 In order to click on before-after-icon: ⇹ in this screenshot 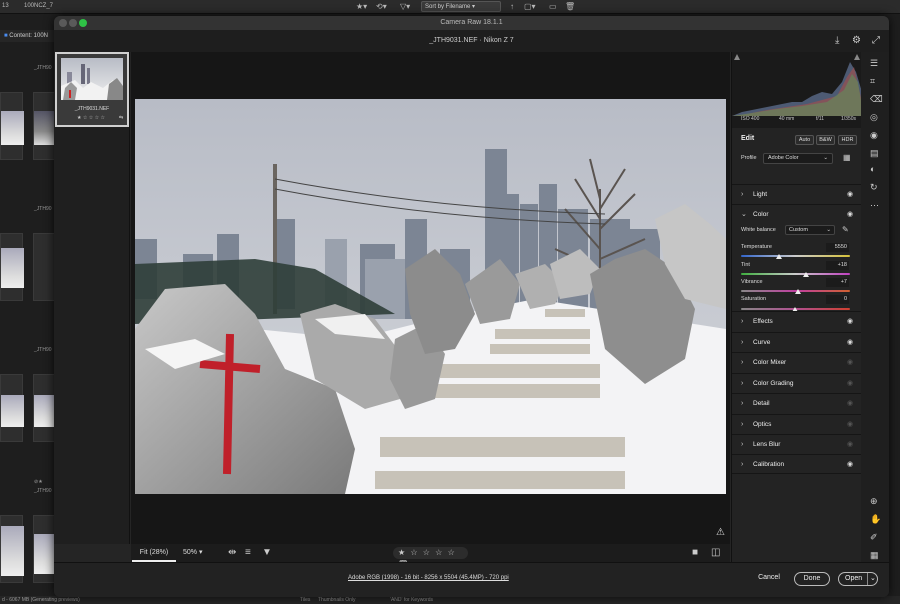, I will do `click(232, 553)`.